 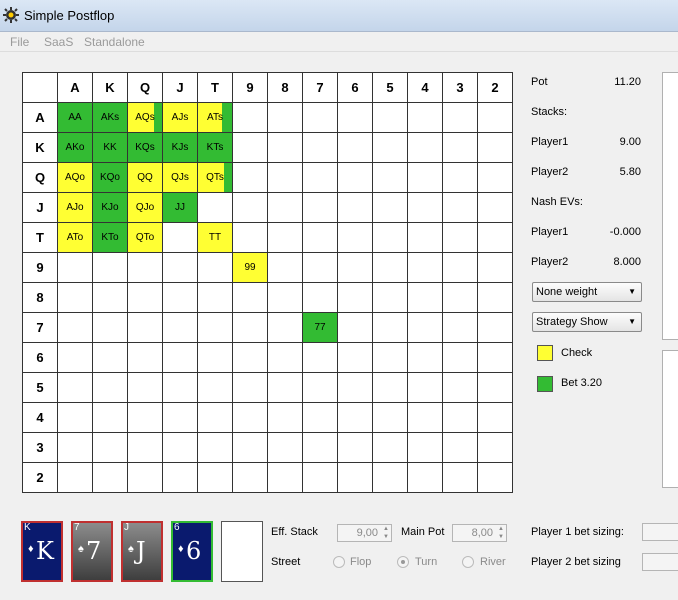 What do you see at coordinates (145, 117) in the screenshot?
I see `hand-cell: AQs` at bounding box center [145, 117].